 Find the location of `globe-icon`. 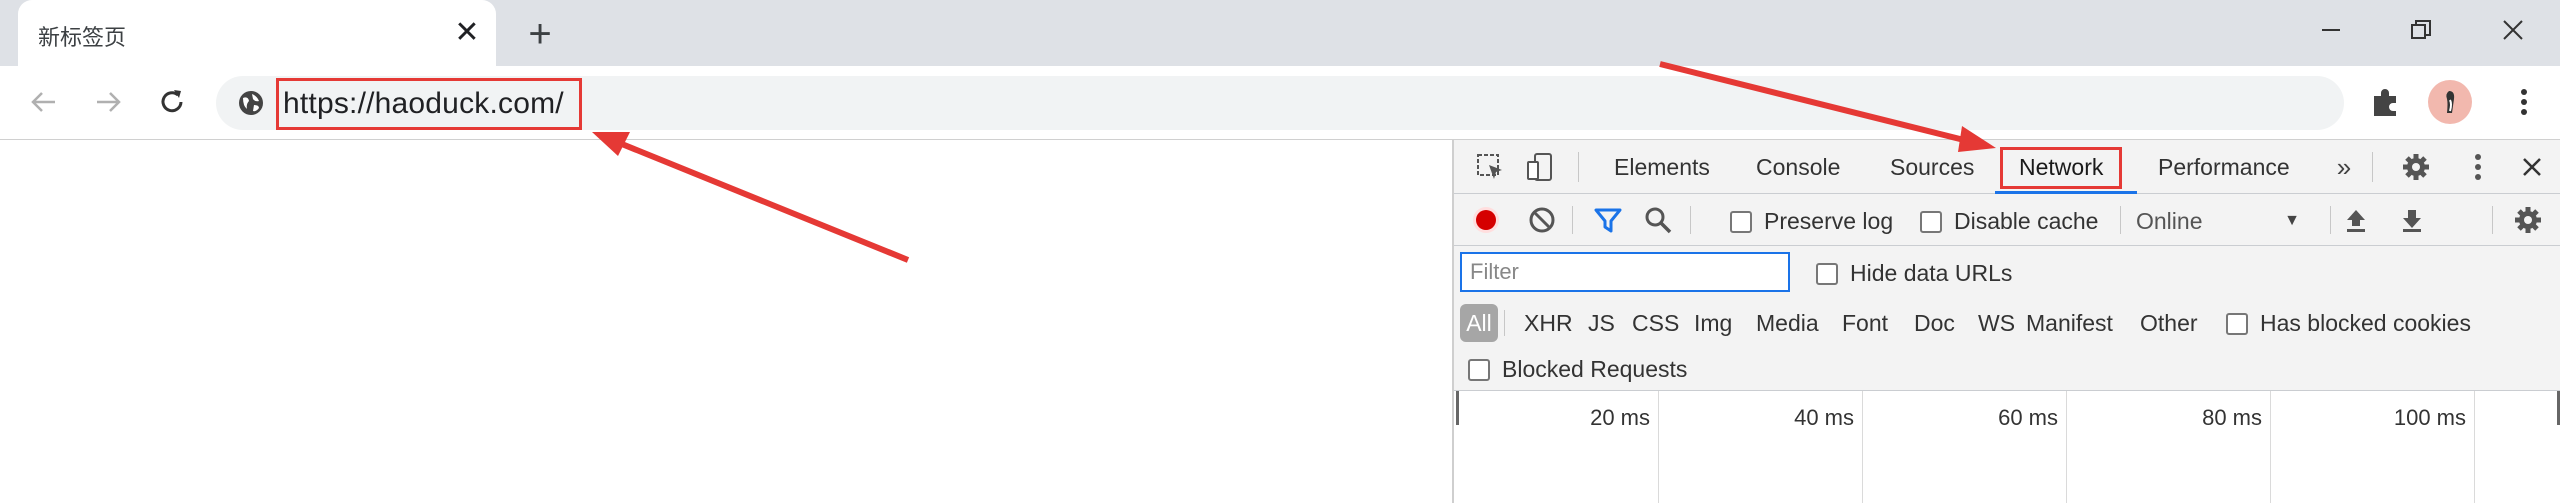

globe-icon is located at coordinates (251, 103).